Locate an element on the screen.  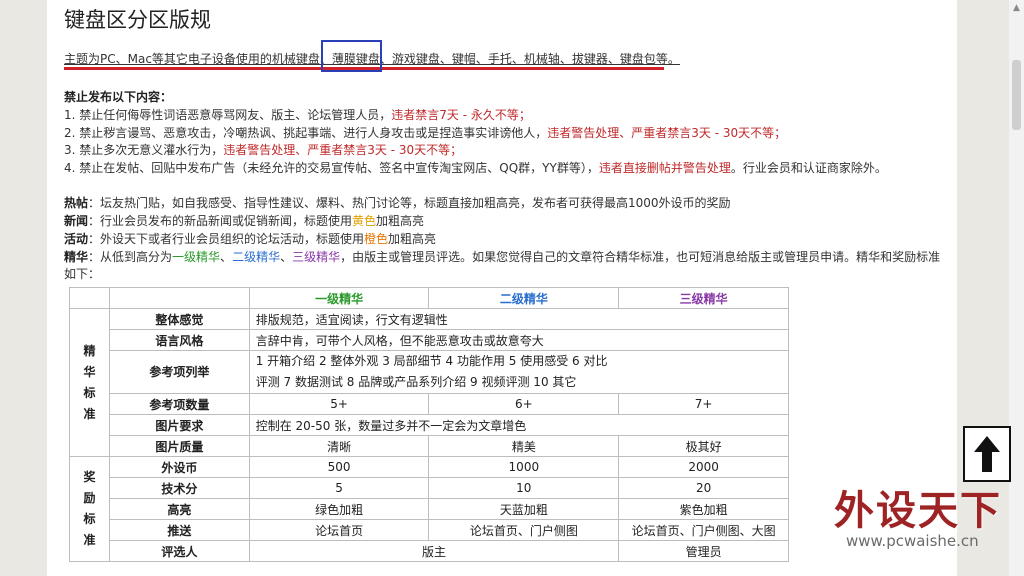
row-label: 高亮 is located at coordinates (179, 509).